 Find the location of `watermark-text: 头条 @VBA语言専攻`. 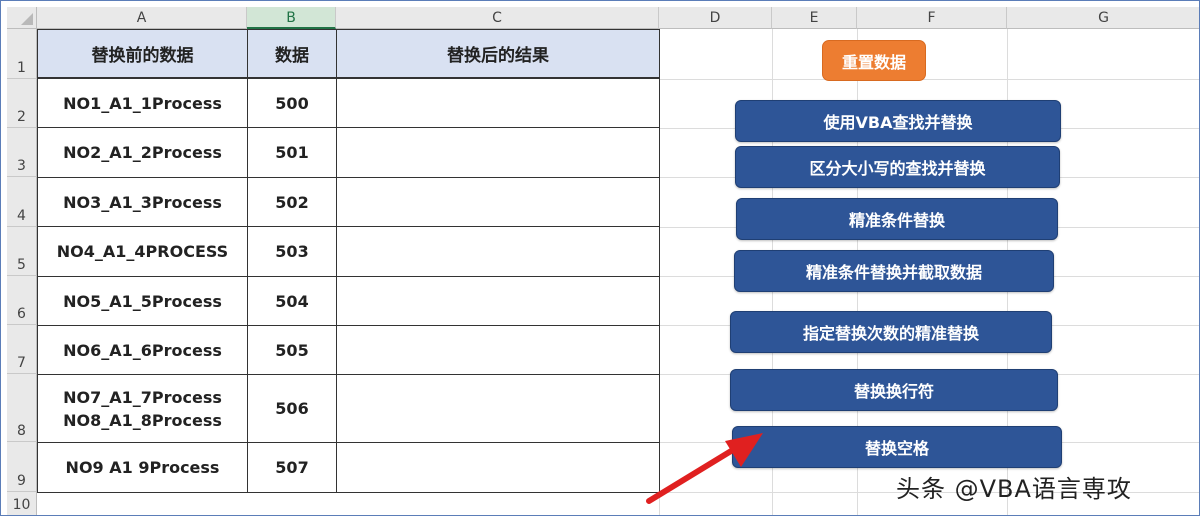

watermark-text: 头条 @VBA语言専攻 is located at coordinates (1014, 489).